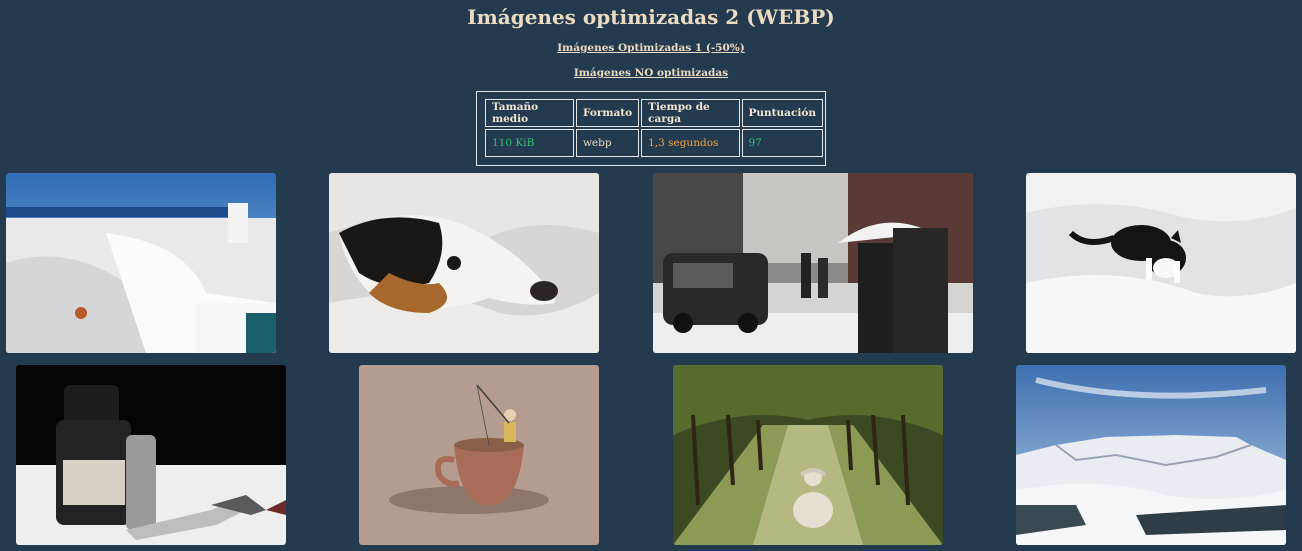 Image resolution: width=1302 pixels, height=551 pixels. I want to click on nav-link-optimized-1: Imágenes Optimizadas 1 (-50%), so click(651, 48).